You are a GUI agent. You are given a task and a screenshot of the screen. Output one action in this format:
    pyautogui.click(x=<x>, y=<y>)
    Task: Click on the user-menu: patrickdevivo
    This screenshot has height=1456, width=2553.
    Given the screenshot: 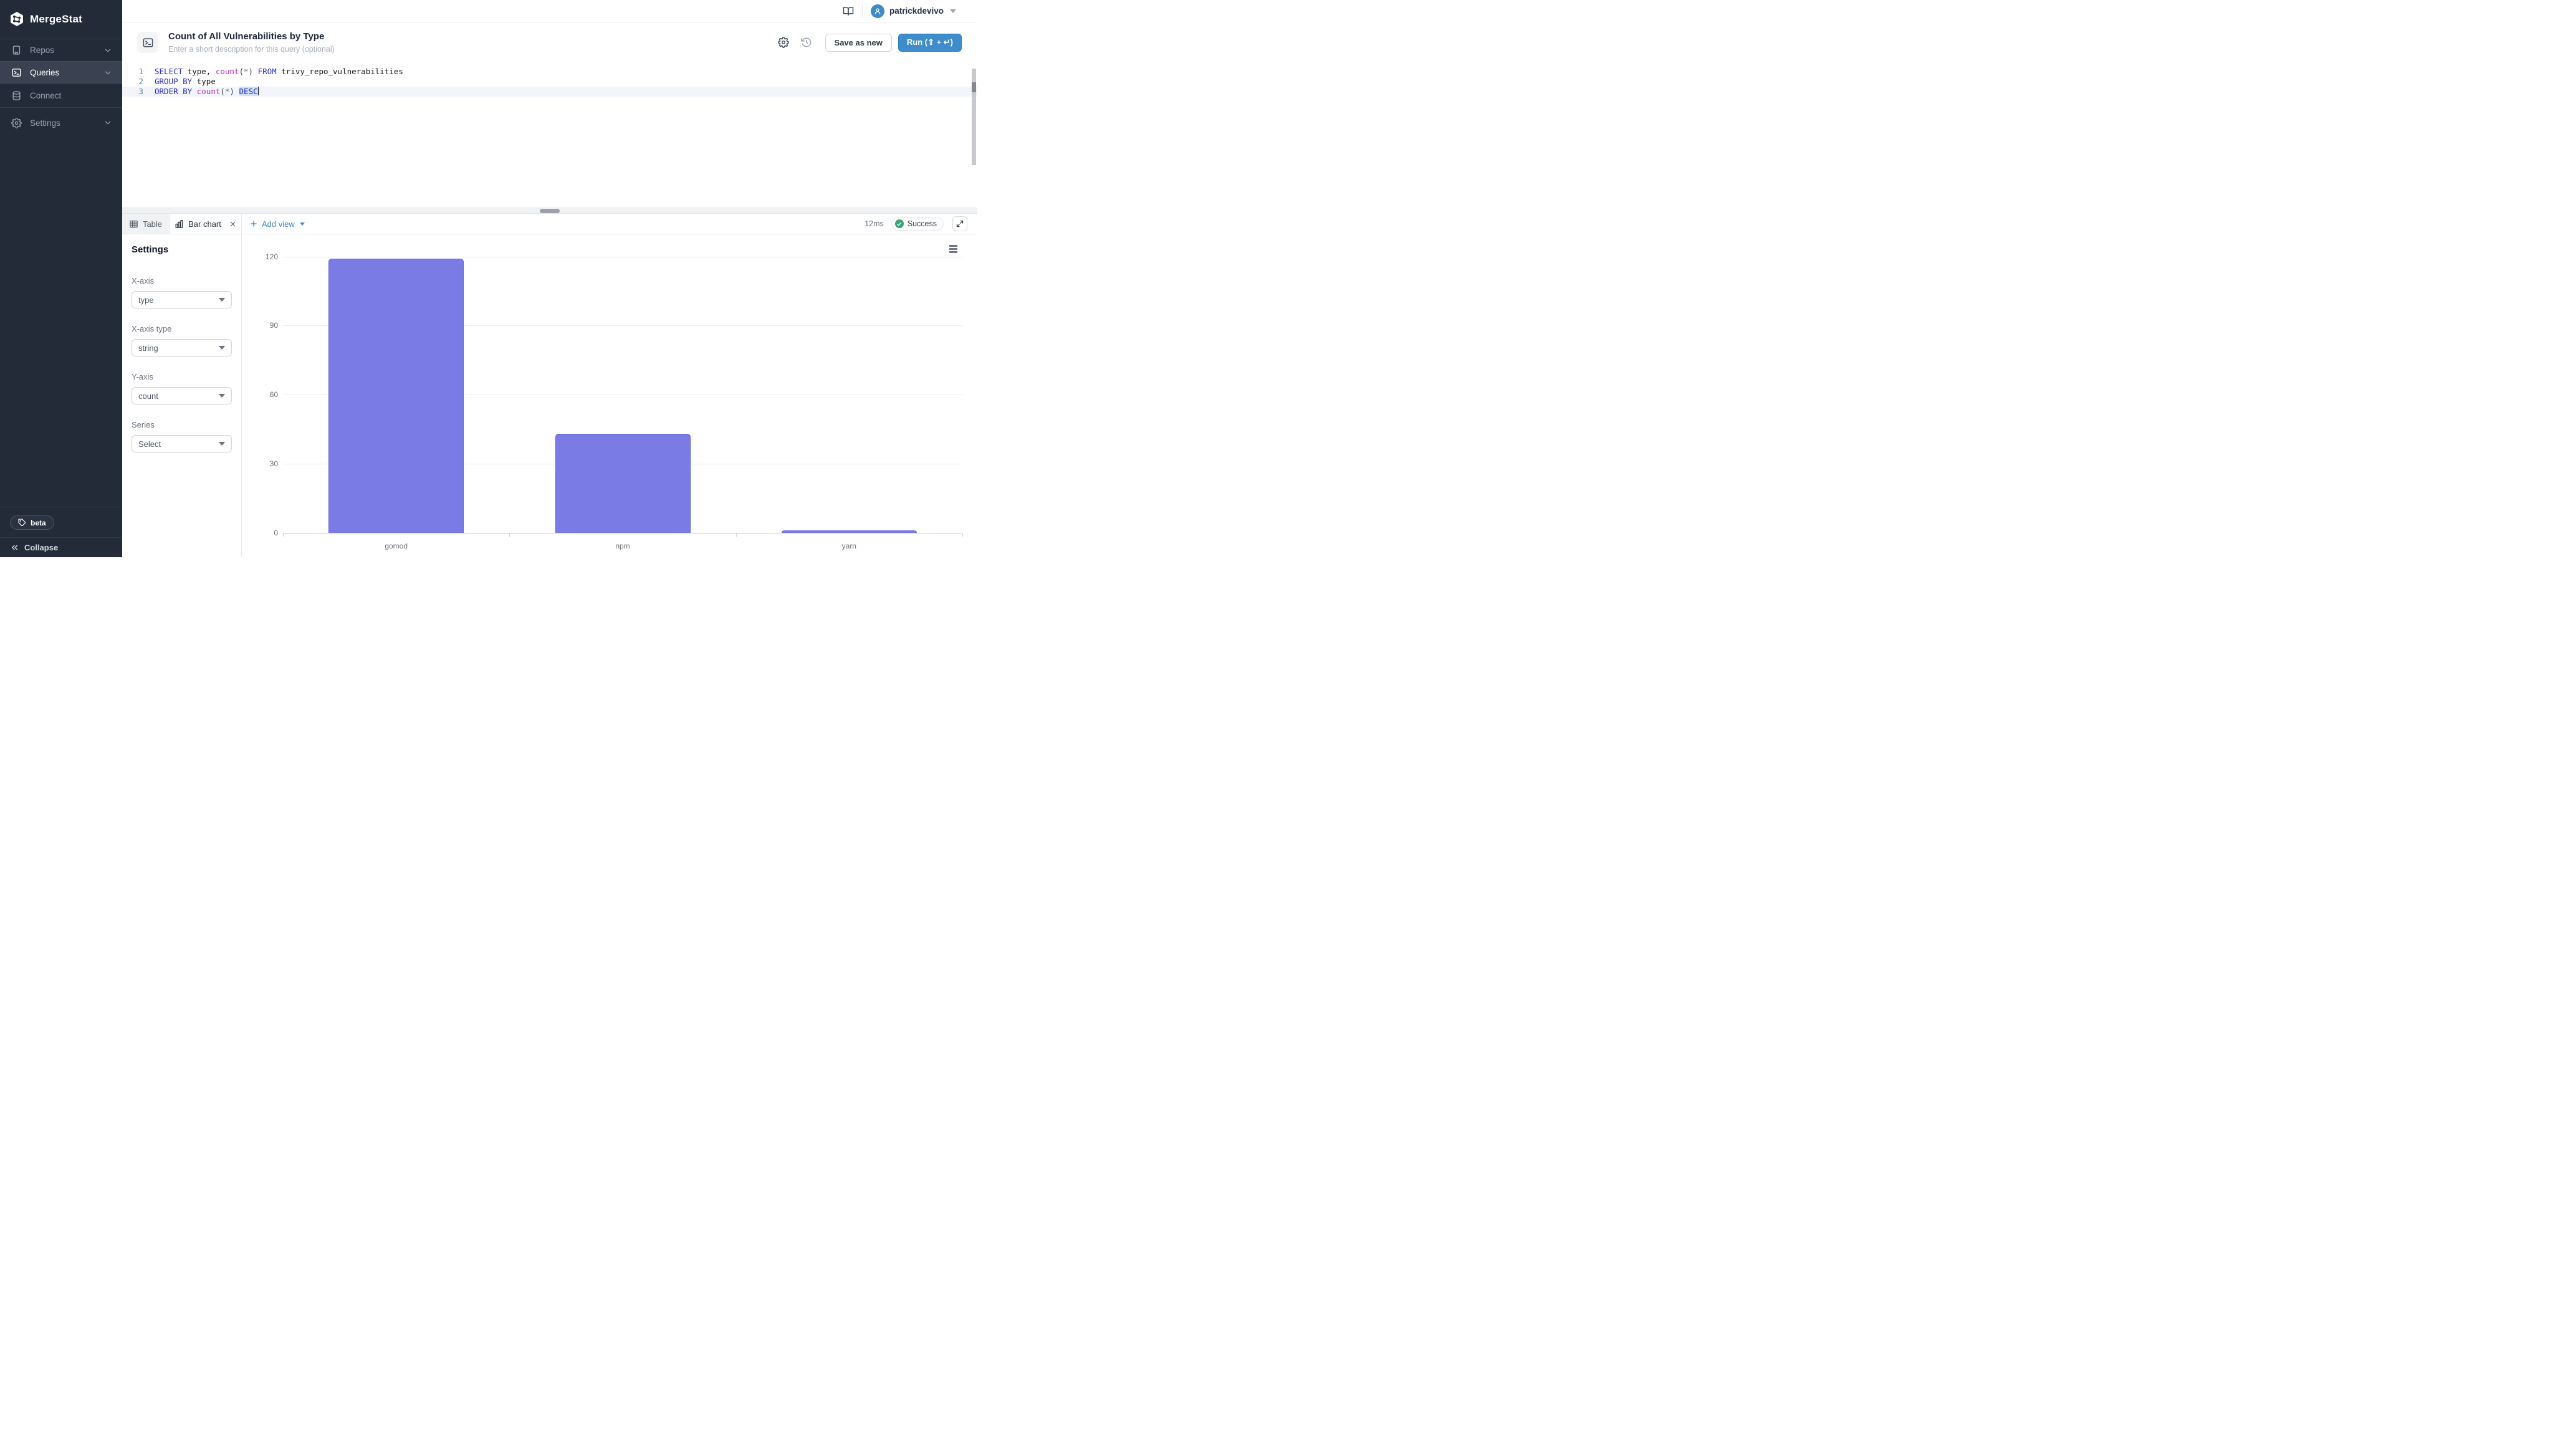 What is the action you would take?
    pyautogui.click(x=913, y=11)
    